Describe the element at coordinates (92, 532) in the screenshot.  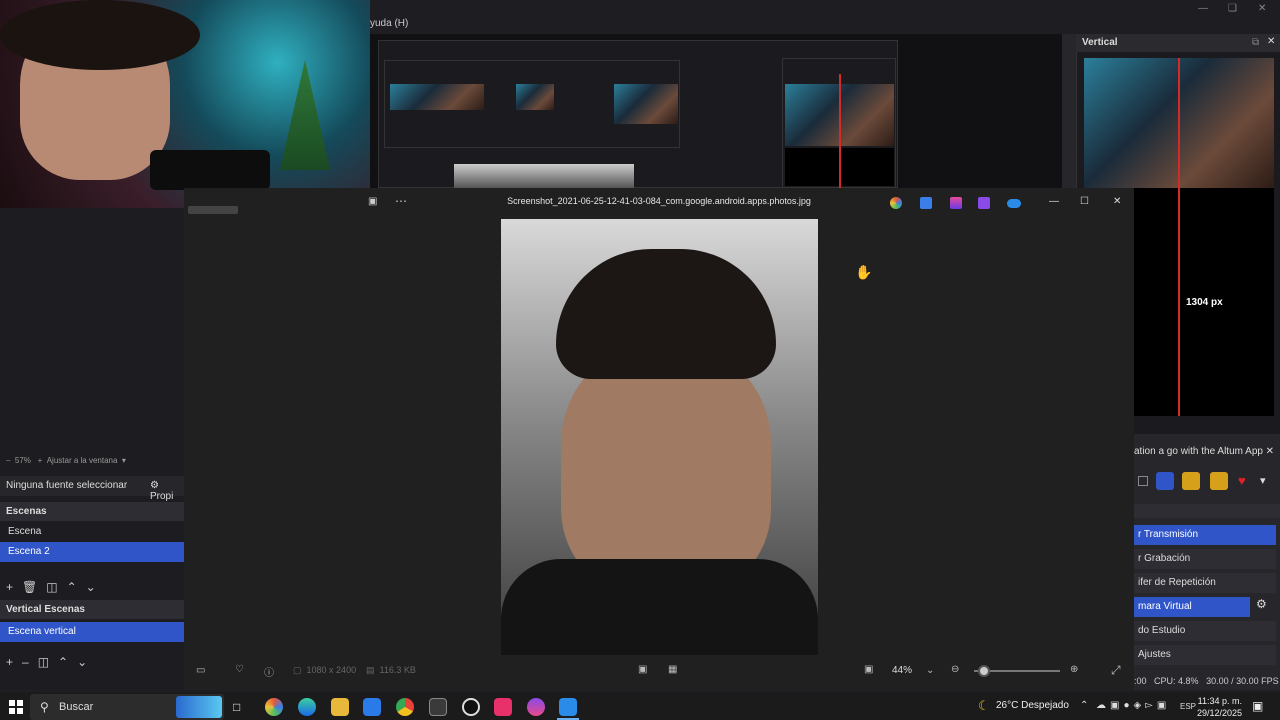
I see `scene-item: Escena` at that location.